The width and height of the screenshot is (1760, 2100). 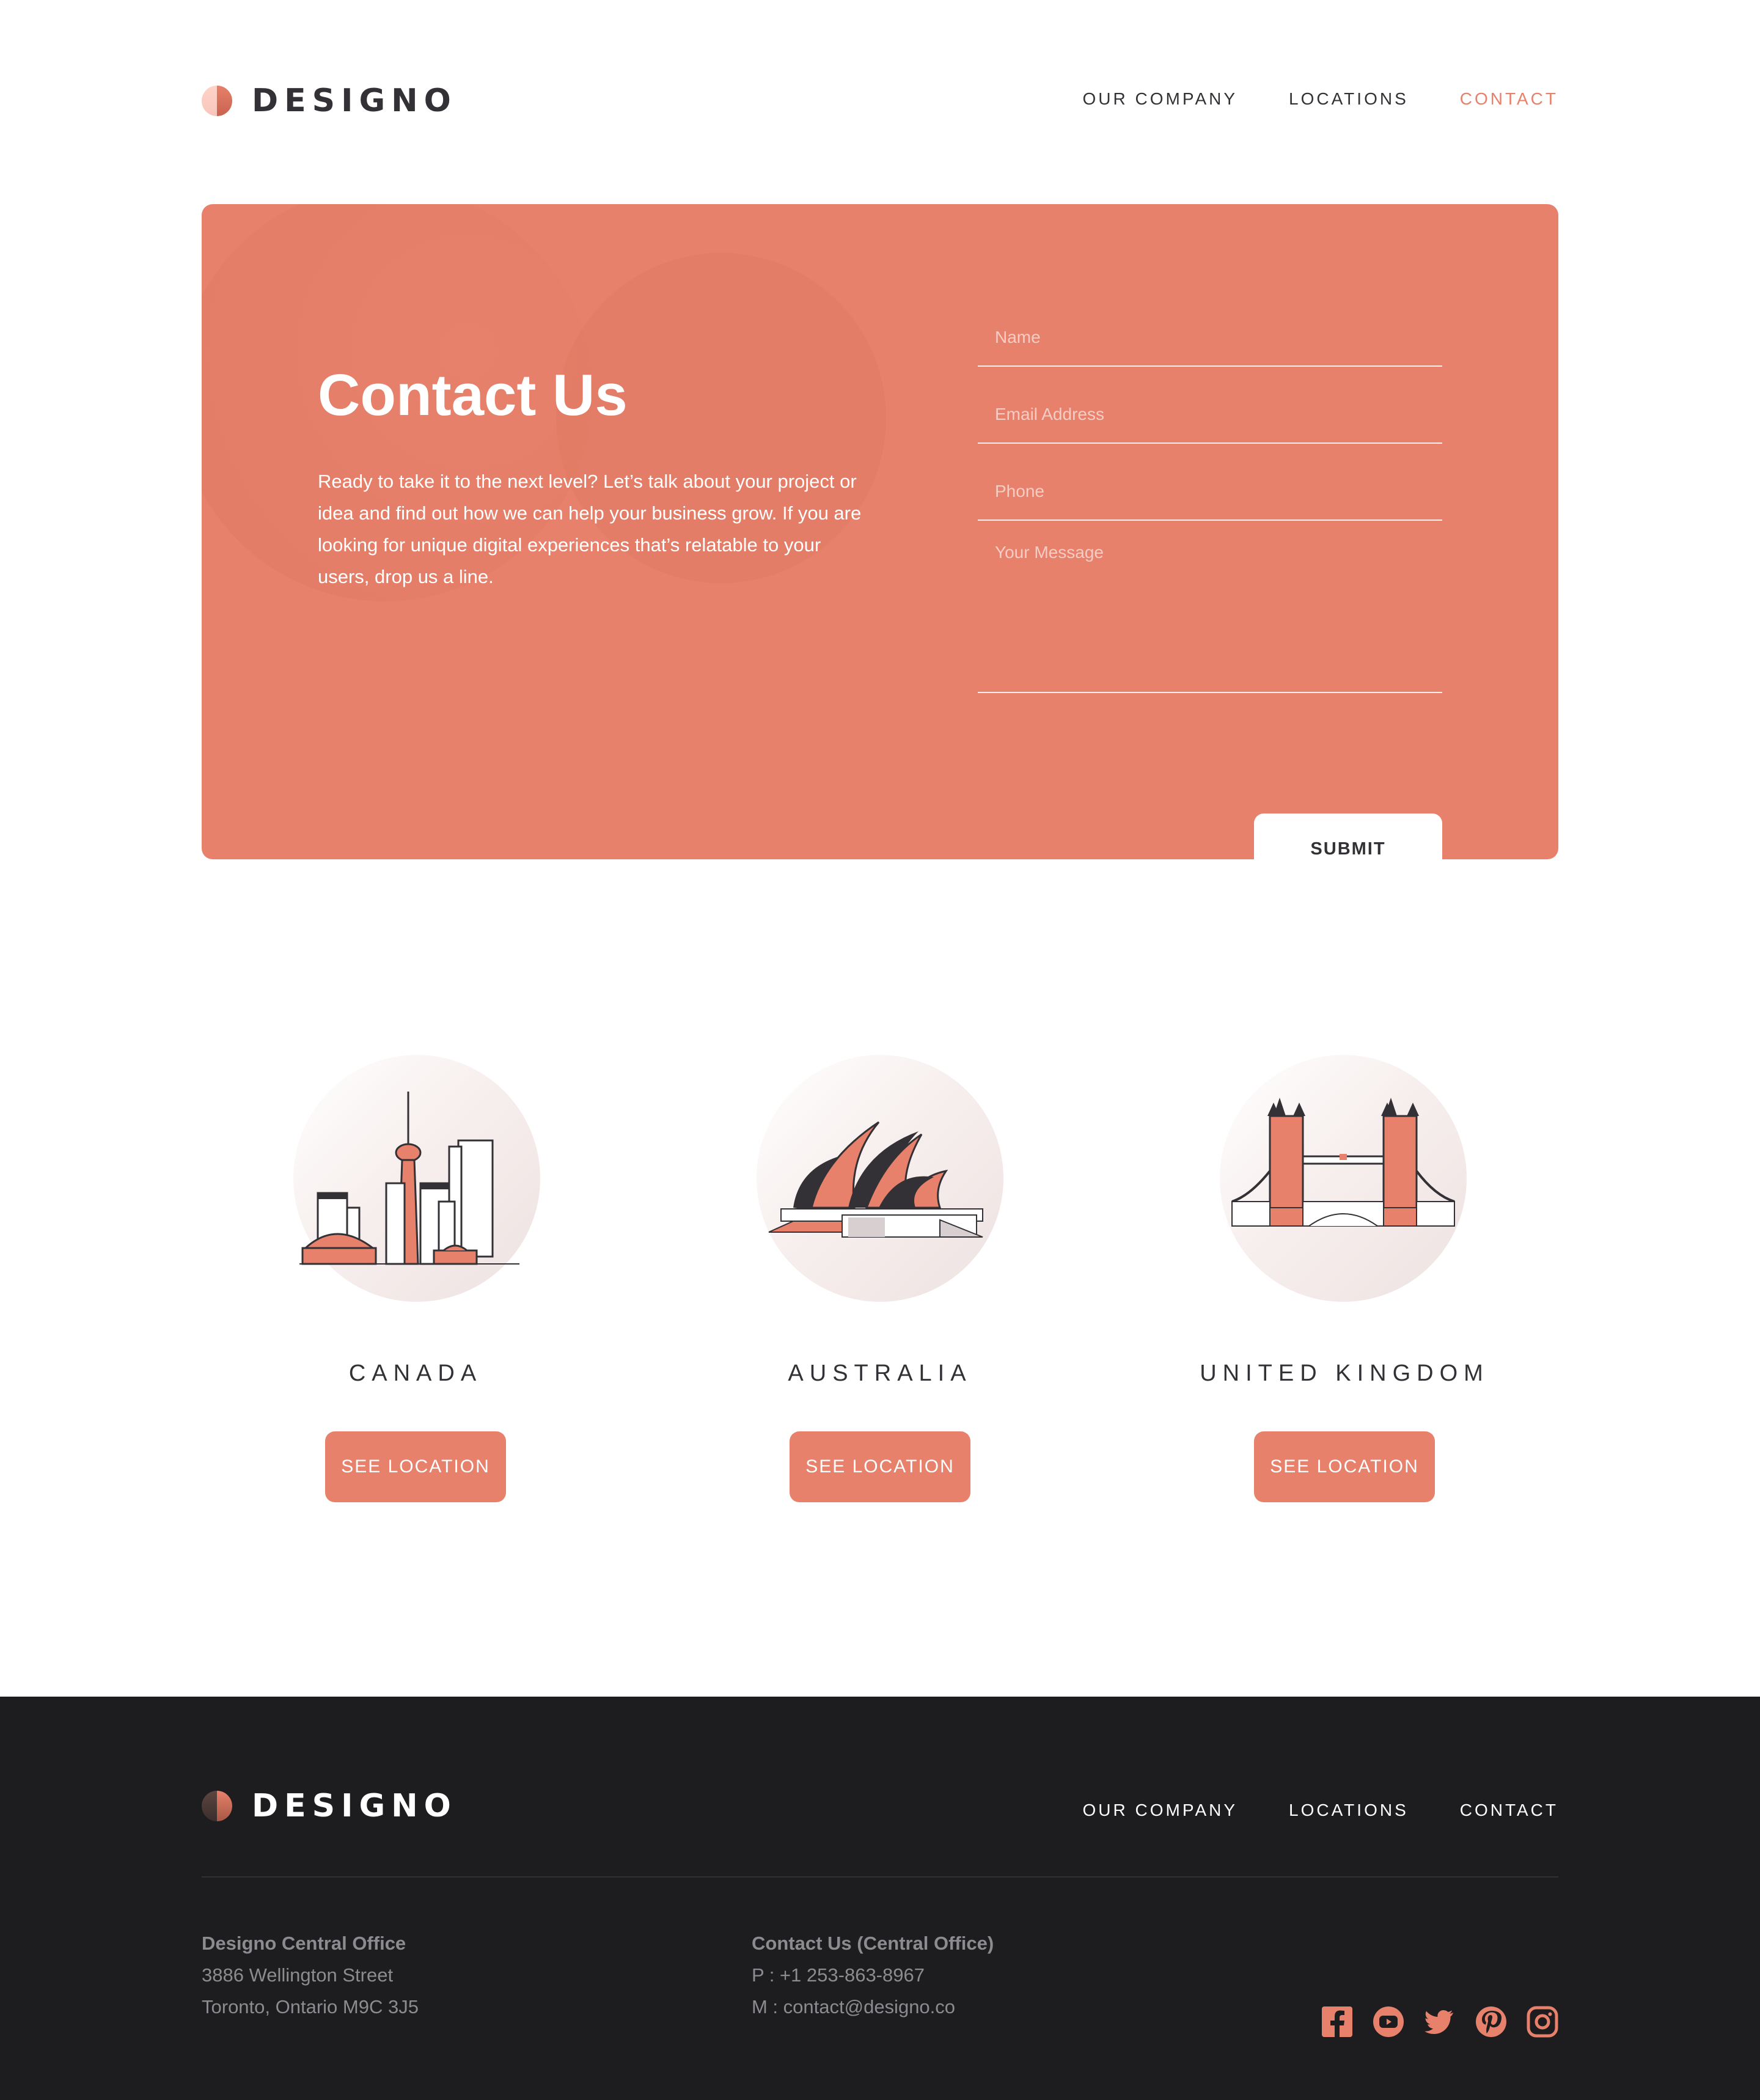 What do you see at coordinates (1349, 99) in the screenshot?
I see `nav-locations: LOCATIONS` at bounding box center [1349, 99].